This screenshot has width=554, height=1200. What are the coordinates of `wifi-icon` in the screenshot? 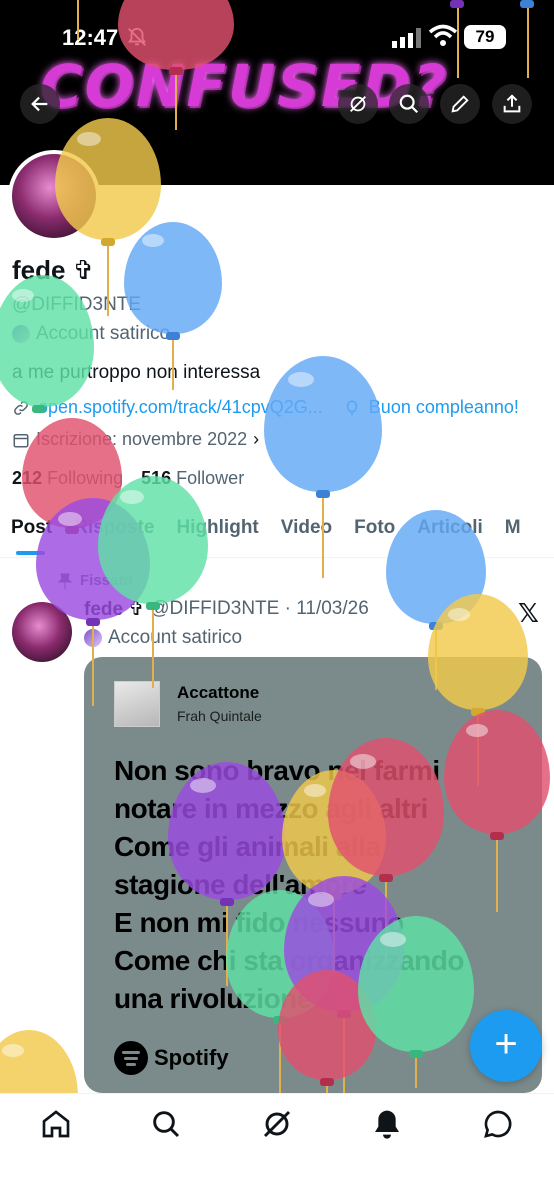 It's located at (443, 35).